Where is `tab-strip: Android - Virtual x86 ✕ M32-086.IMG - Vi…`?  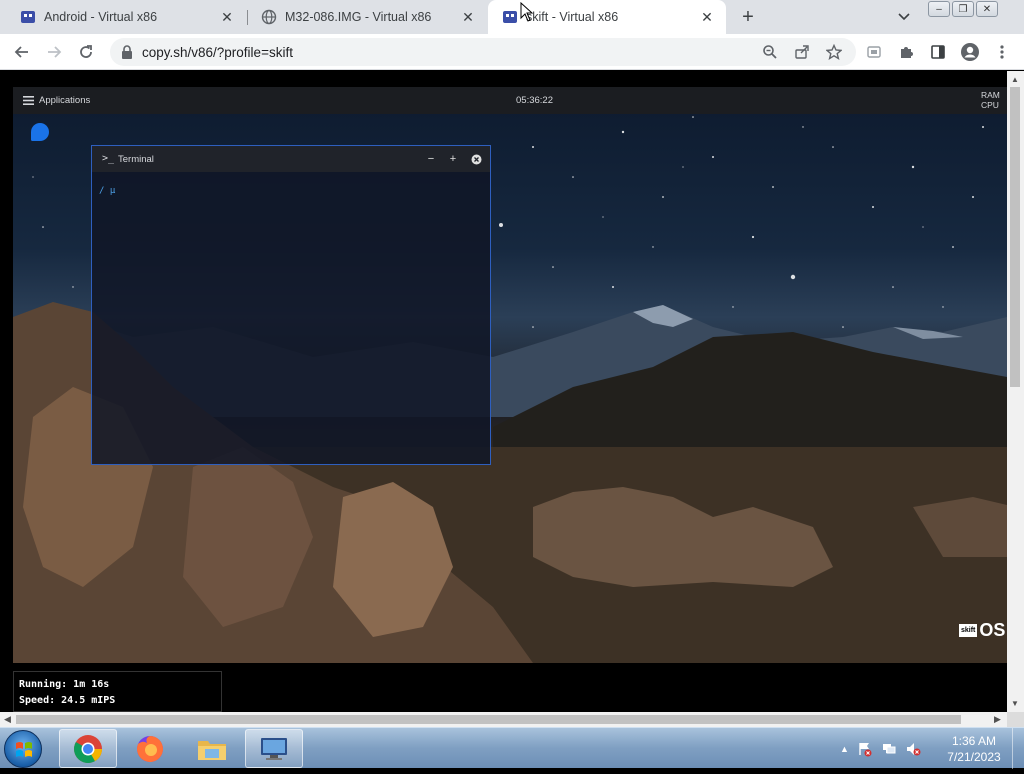 tab-strip: Android - Virtual x86 ✕ M32-086.IMG - Vi… is located at coordinates (512, 17).